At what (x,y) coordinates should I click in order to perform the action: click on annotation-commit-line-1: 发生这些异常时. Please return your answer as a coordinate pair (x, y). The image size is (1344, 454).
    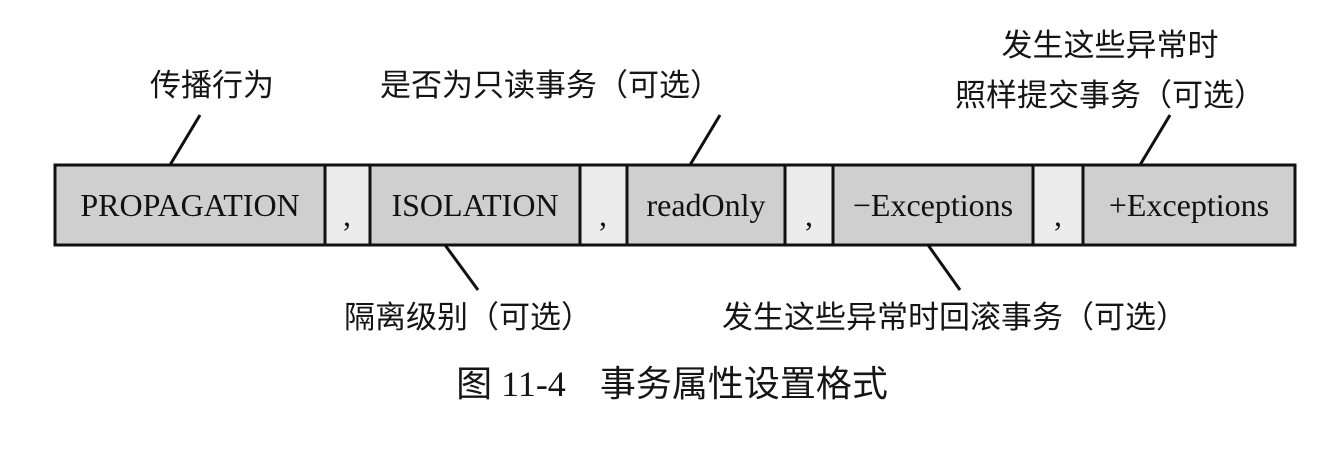
    Looking at the image, I should click on (1110, 46).